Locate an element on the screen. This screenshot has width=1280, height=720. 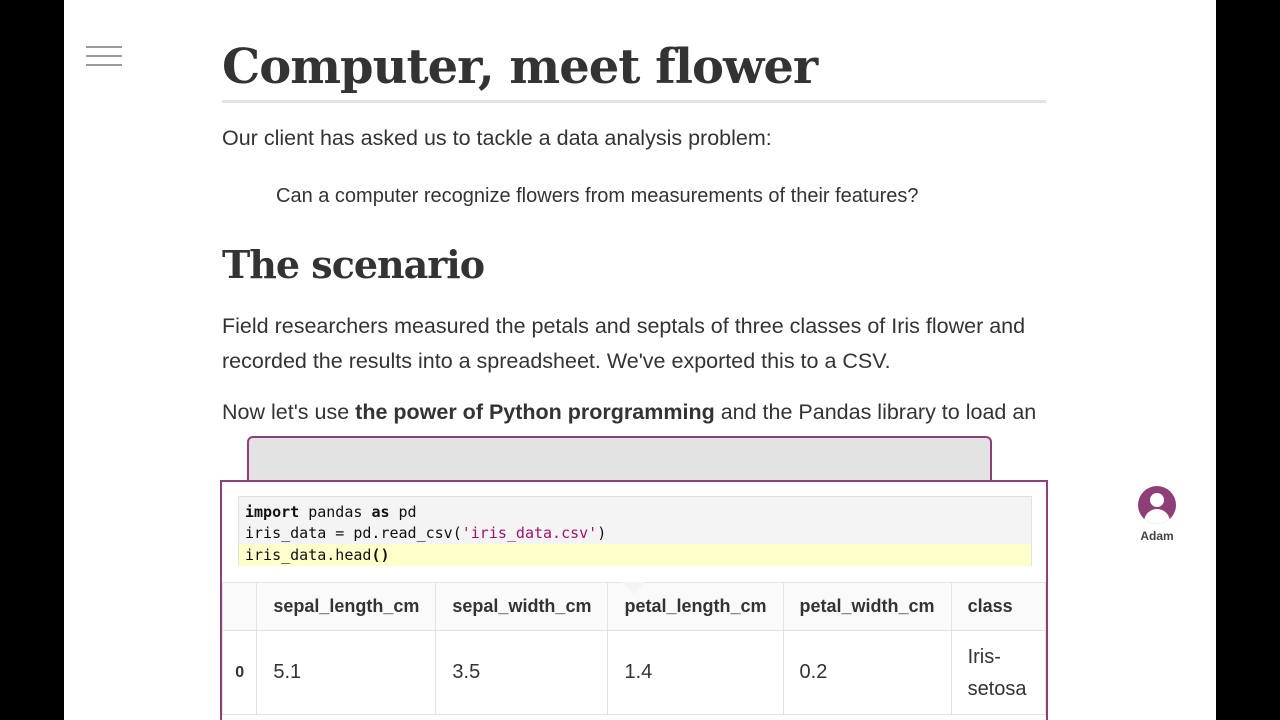
pandas-paragraph-end: and the Pandas library to load an is located at coordinates (875, 412).